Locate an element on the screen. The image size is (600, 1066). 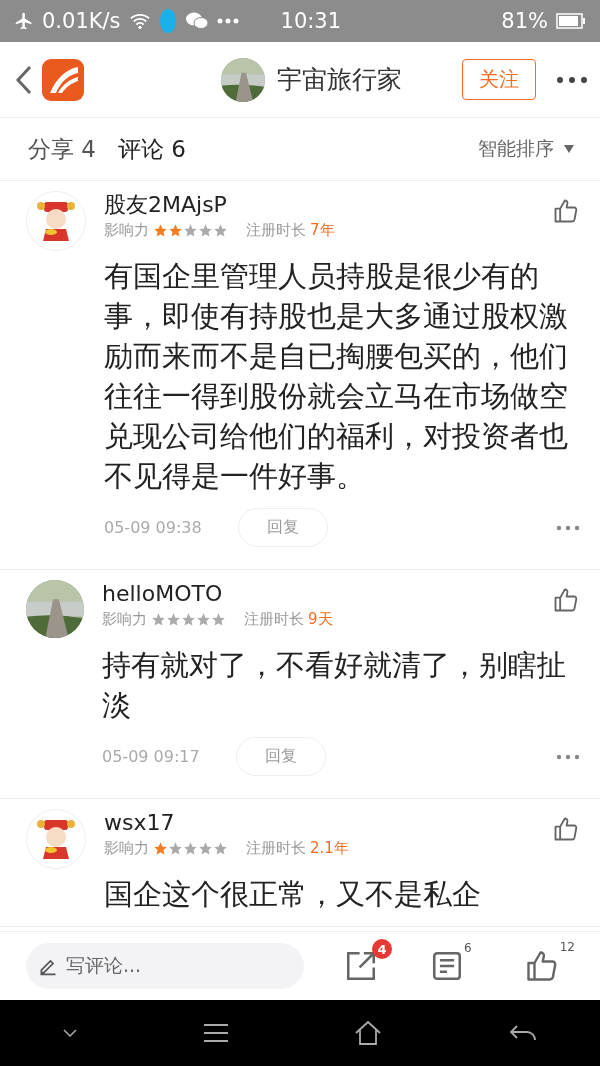
airplane-icon is located at coordinates (24, 21).